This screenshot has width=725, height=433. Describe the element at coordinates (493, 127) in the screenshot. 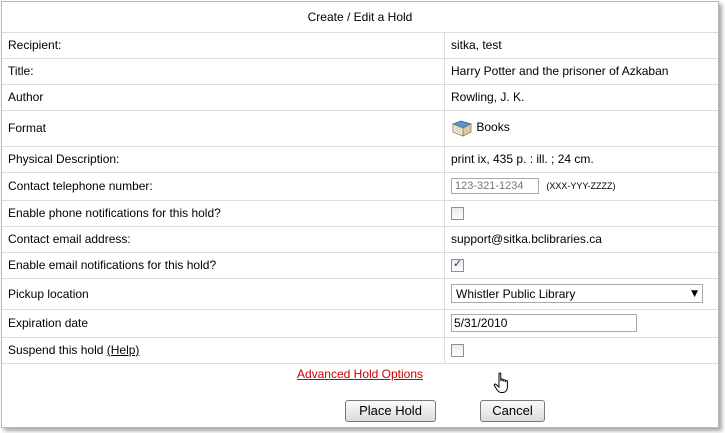

I see `format-value: Books` at that location.